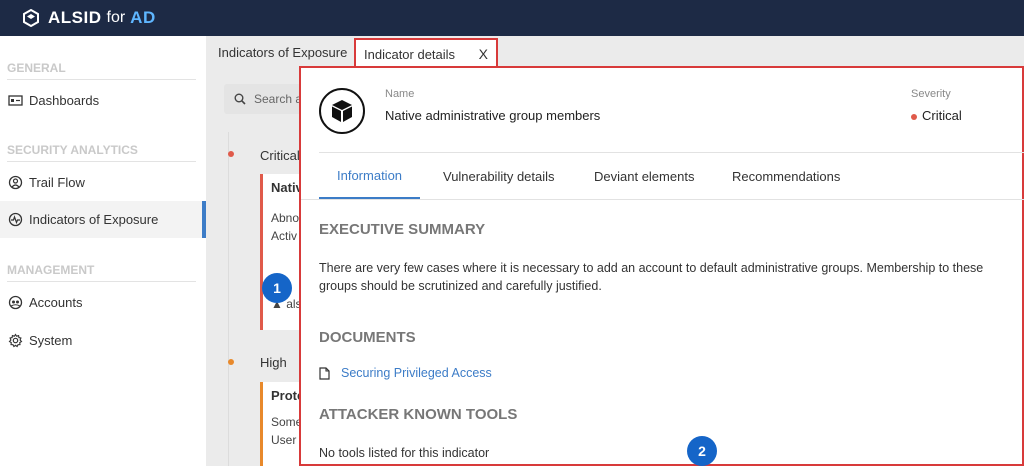  Describe the element at coordinates (644, 176) in the screenshot. I see `tab-deviant-elements: Deviant elements` at that location.